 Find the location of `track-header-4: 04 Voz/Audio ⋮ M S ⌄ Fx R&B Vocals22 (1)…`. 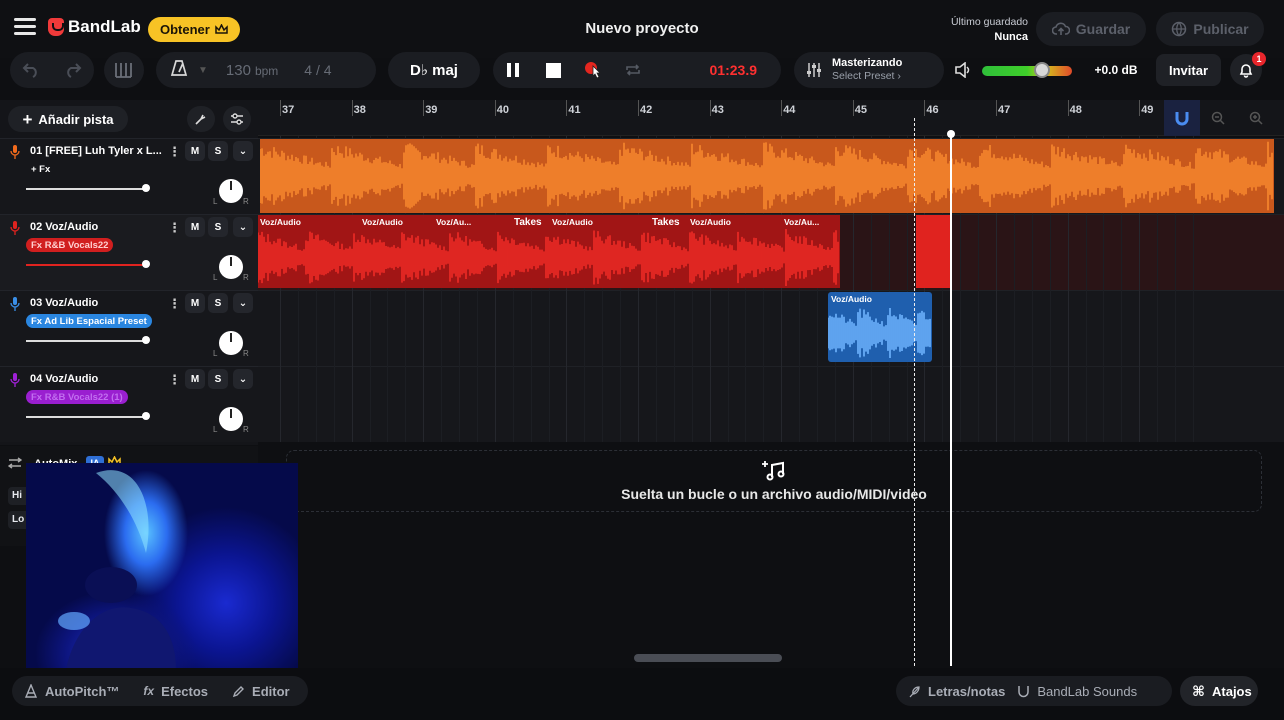

track-header-4: 04 Voz/Audio ⋮ M S ⌄ Fx R&B Vocals22 (1)… is located at coordinates (129, 404).